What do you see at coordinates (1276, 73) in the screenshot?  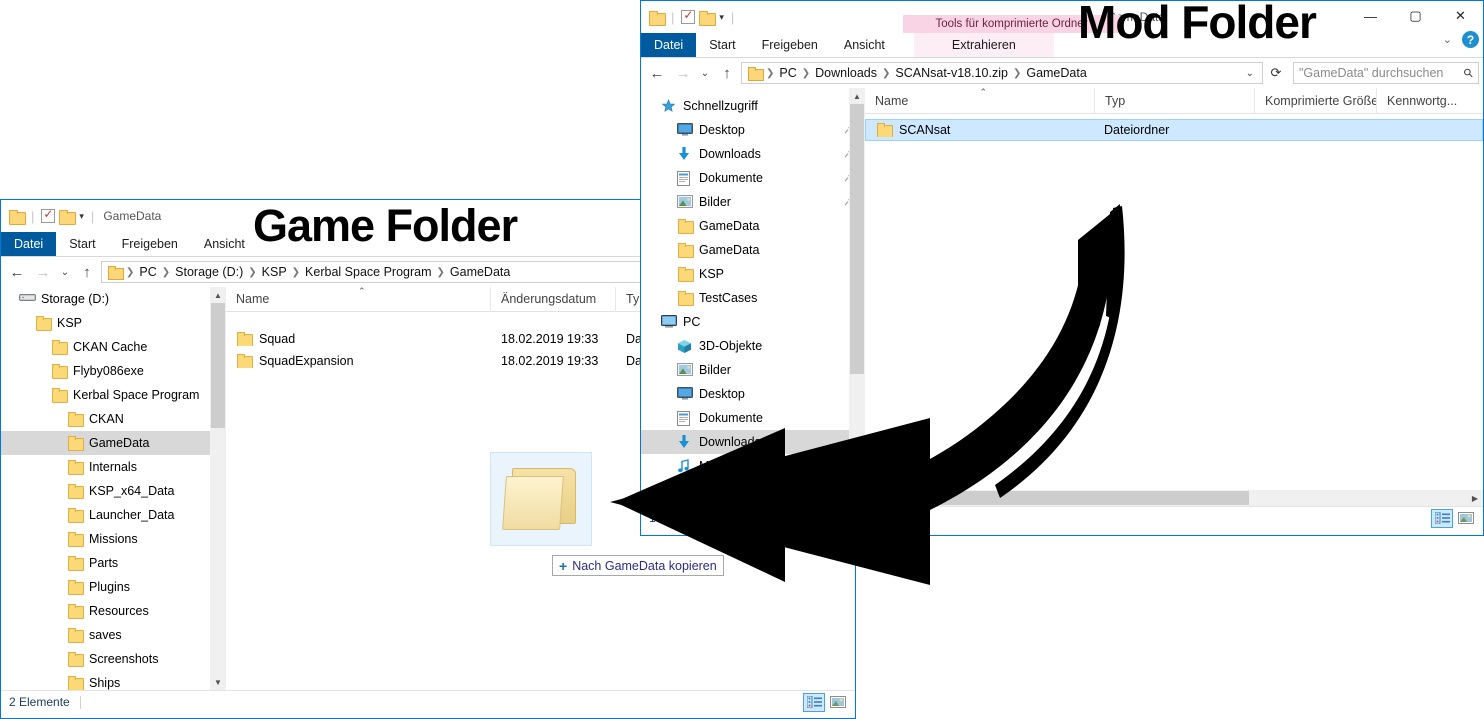 I see `refresh-button: ⟳` at bounding box center [1276, 73].